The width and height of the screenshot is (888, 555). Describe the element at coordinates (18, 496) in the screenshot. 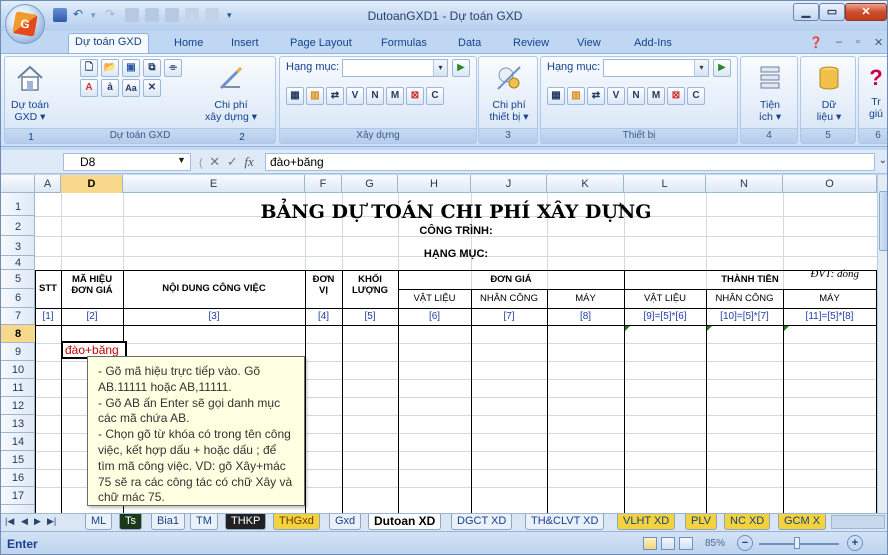

I see `row-header-17: 17` at that location.